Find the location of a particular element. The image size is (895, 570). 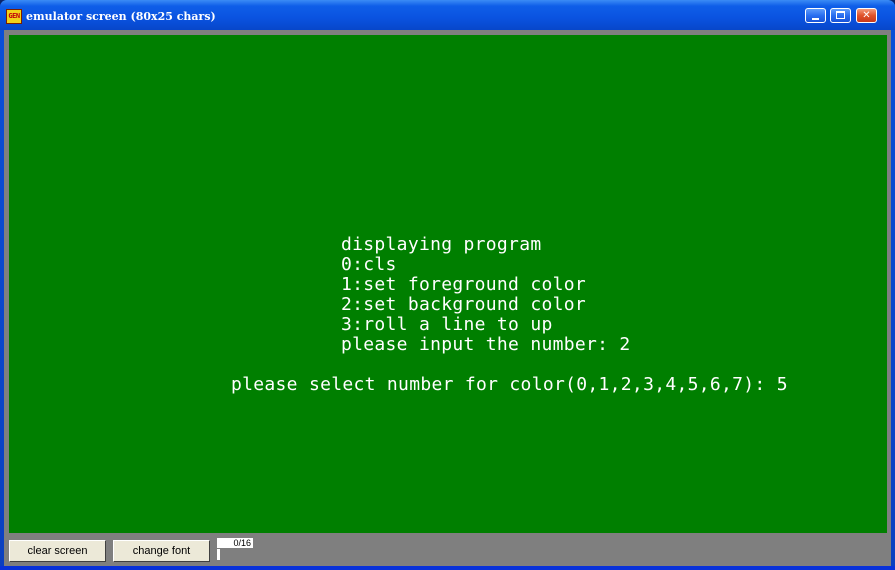

maximize-icon is located at coordinates (840, 15).